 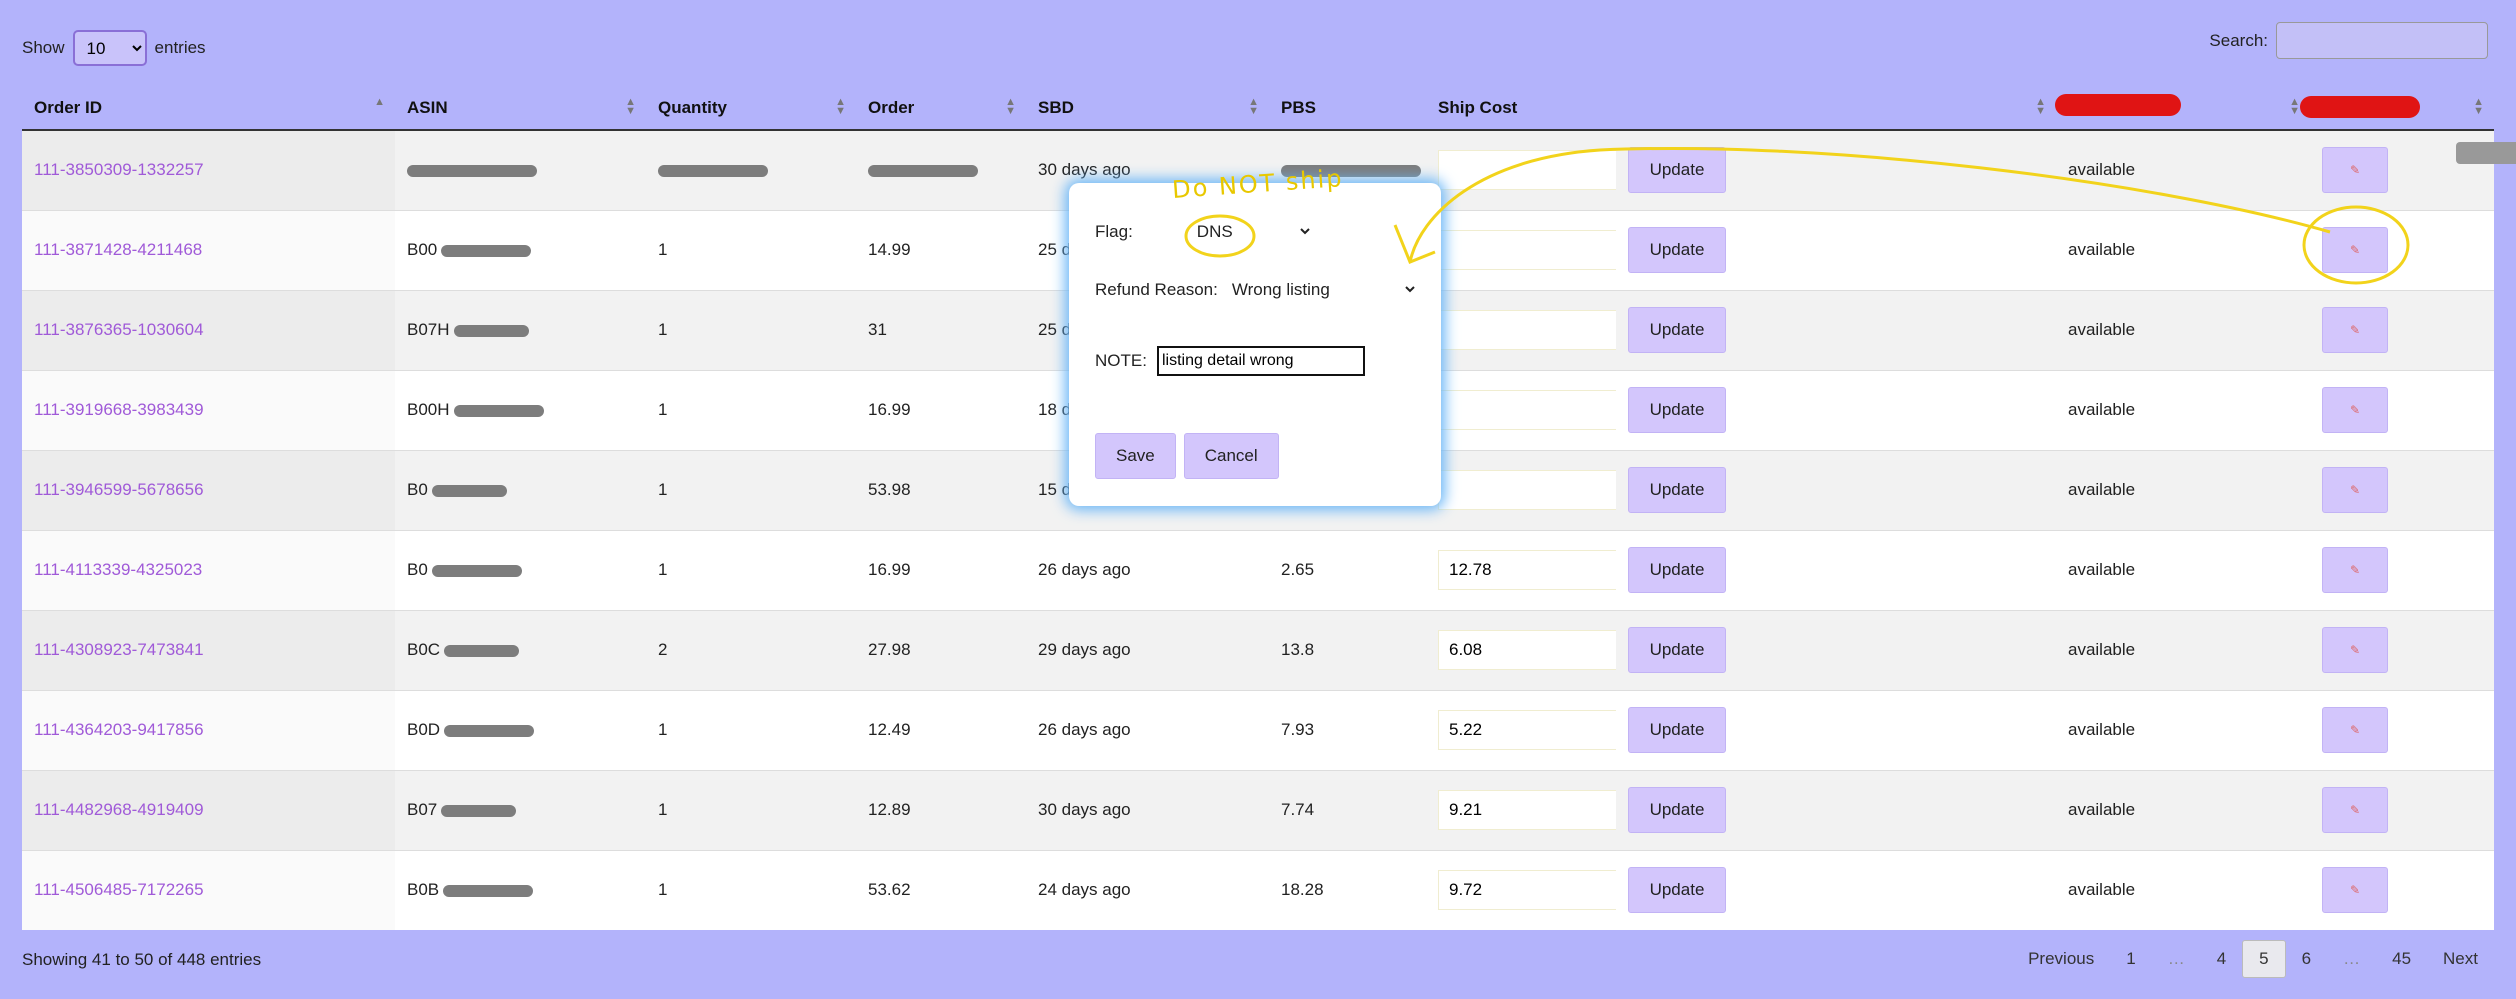 What do you see at coordinates (1260, 361) in the screenshot?
I see `note-input` at bounding box center [1260, 361].